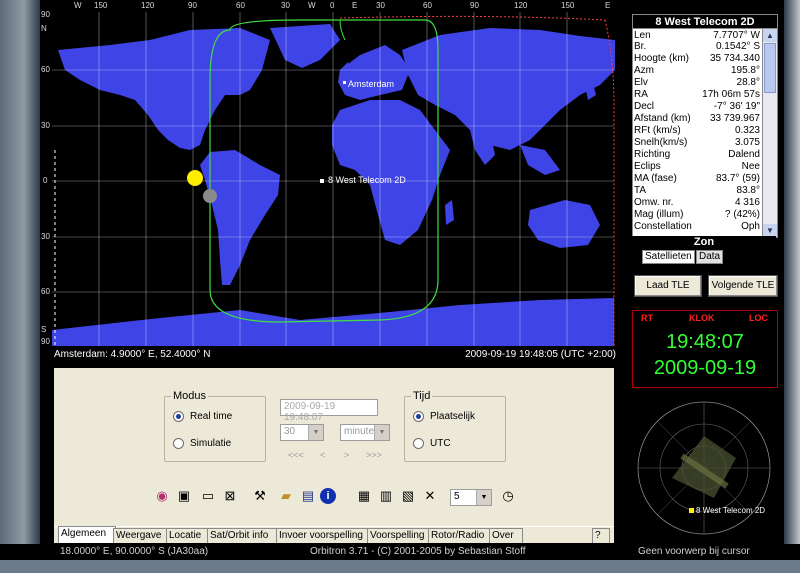 Image resolution: width=800 pixels, height=573 pixels. Describe the element at coordinates (371, 84) in the screenshot. I see `city-label: Amsterdam` at that location.